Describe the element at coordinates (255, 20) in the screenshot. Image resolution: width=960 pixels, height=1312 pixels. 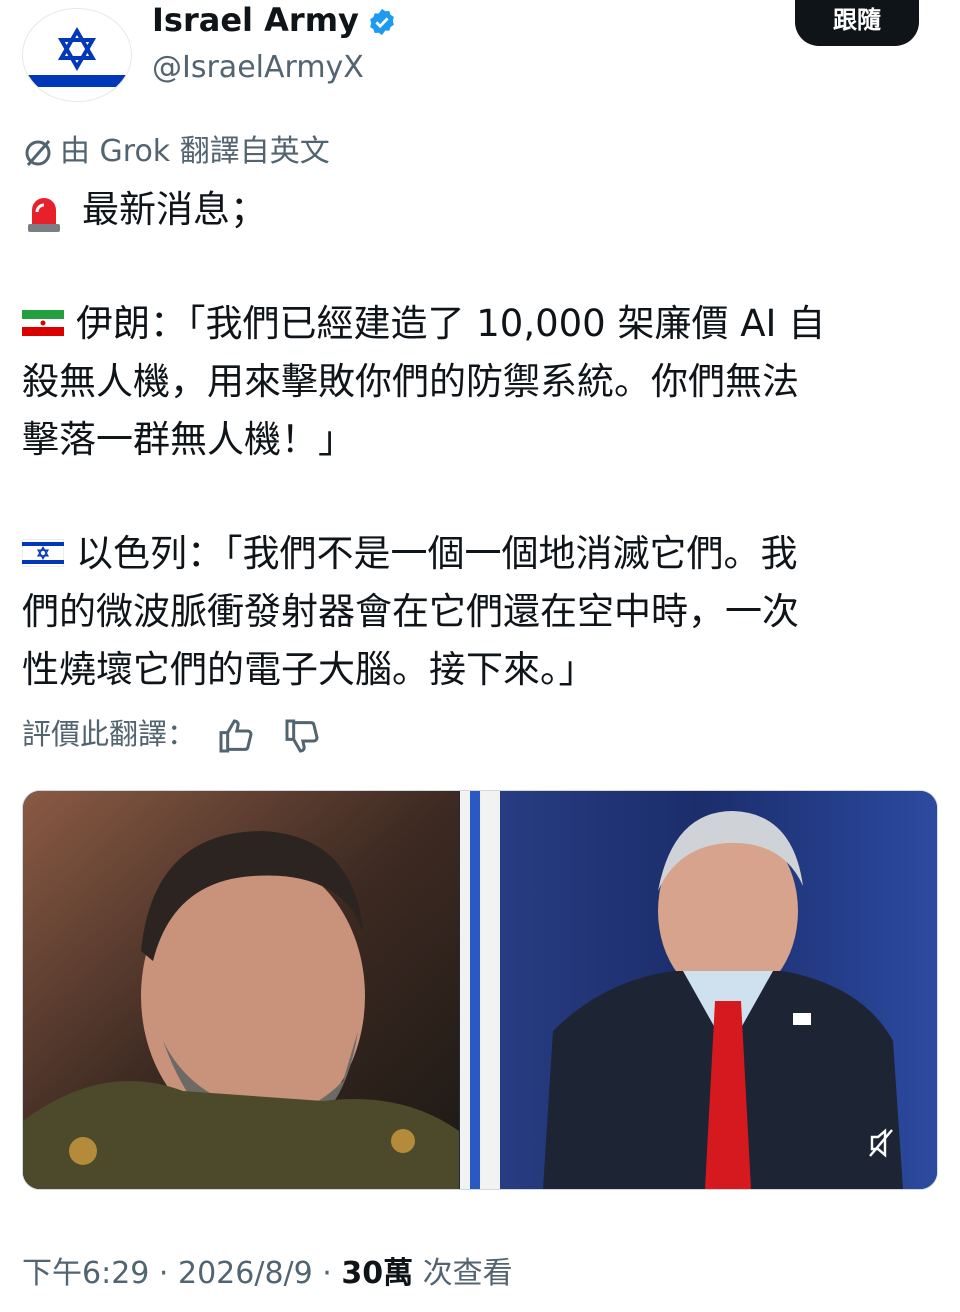
I see `display-name-text: Israel Army` at that location.